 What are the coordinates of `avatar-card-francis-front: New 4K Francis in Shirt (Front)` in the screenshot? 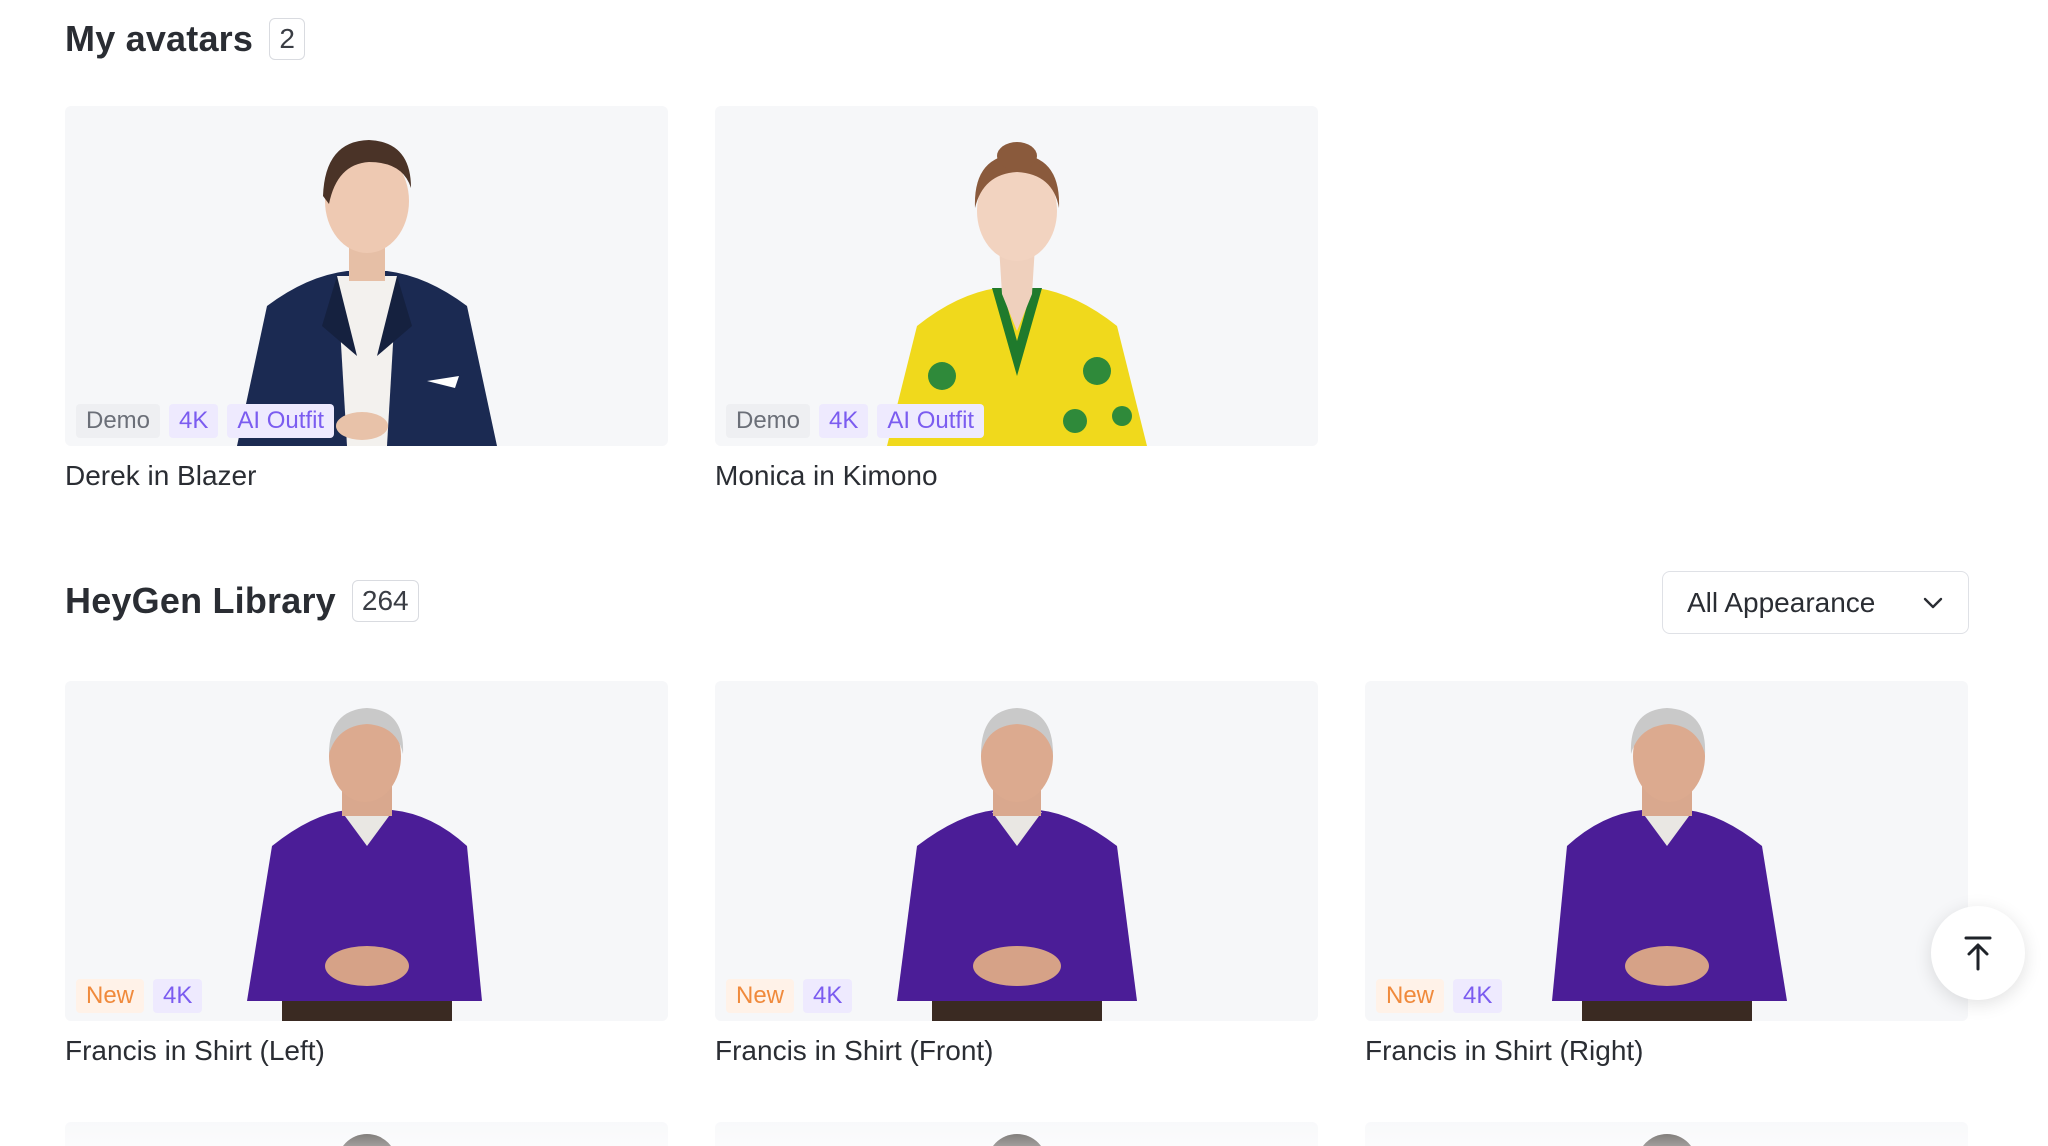 It's located at (1016, 874).